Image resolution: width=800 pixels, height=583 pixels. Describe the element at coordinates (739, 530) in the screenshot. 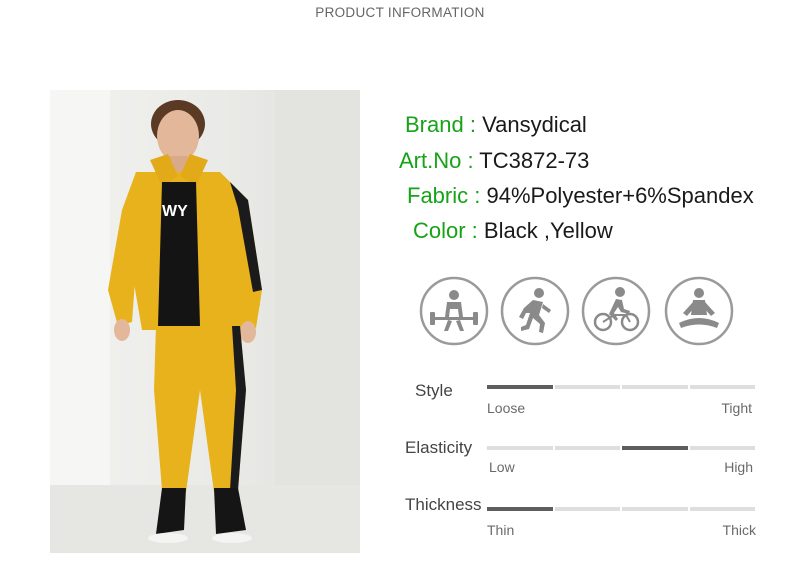

I see `thickness-high-label: Thick` at that location.